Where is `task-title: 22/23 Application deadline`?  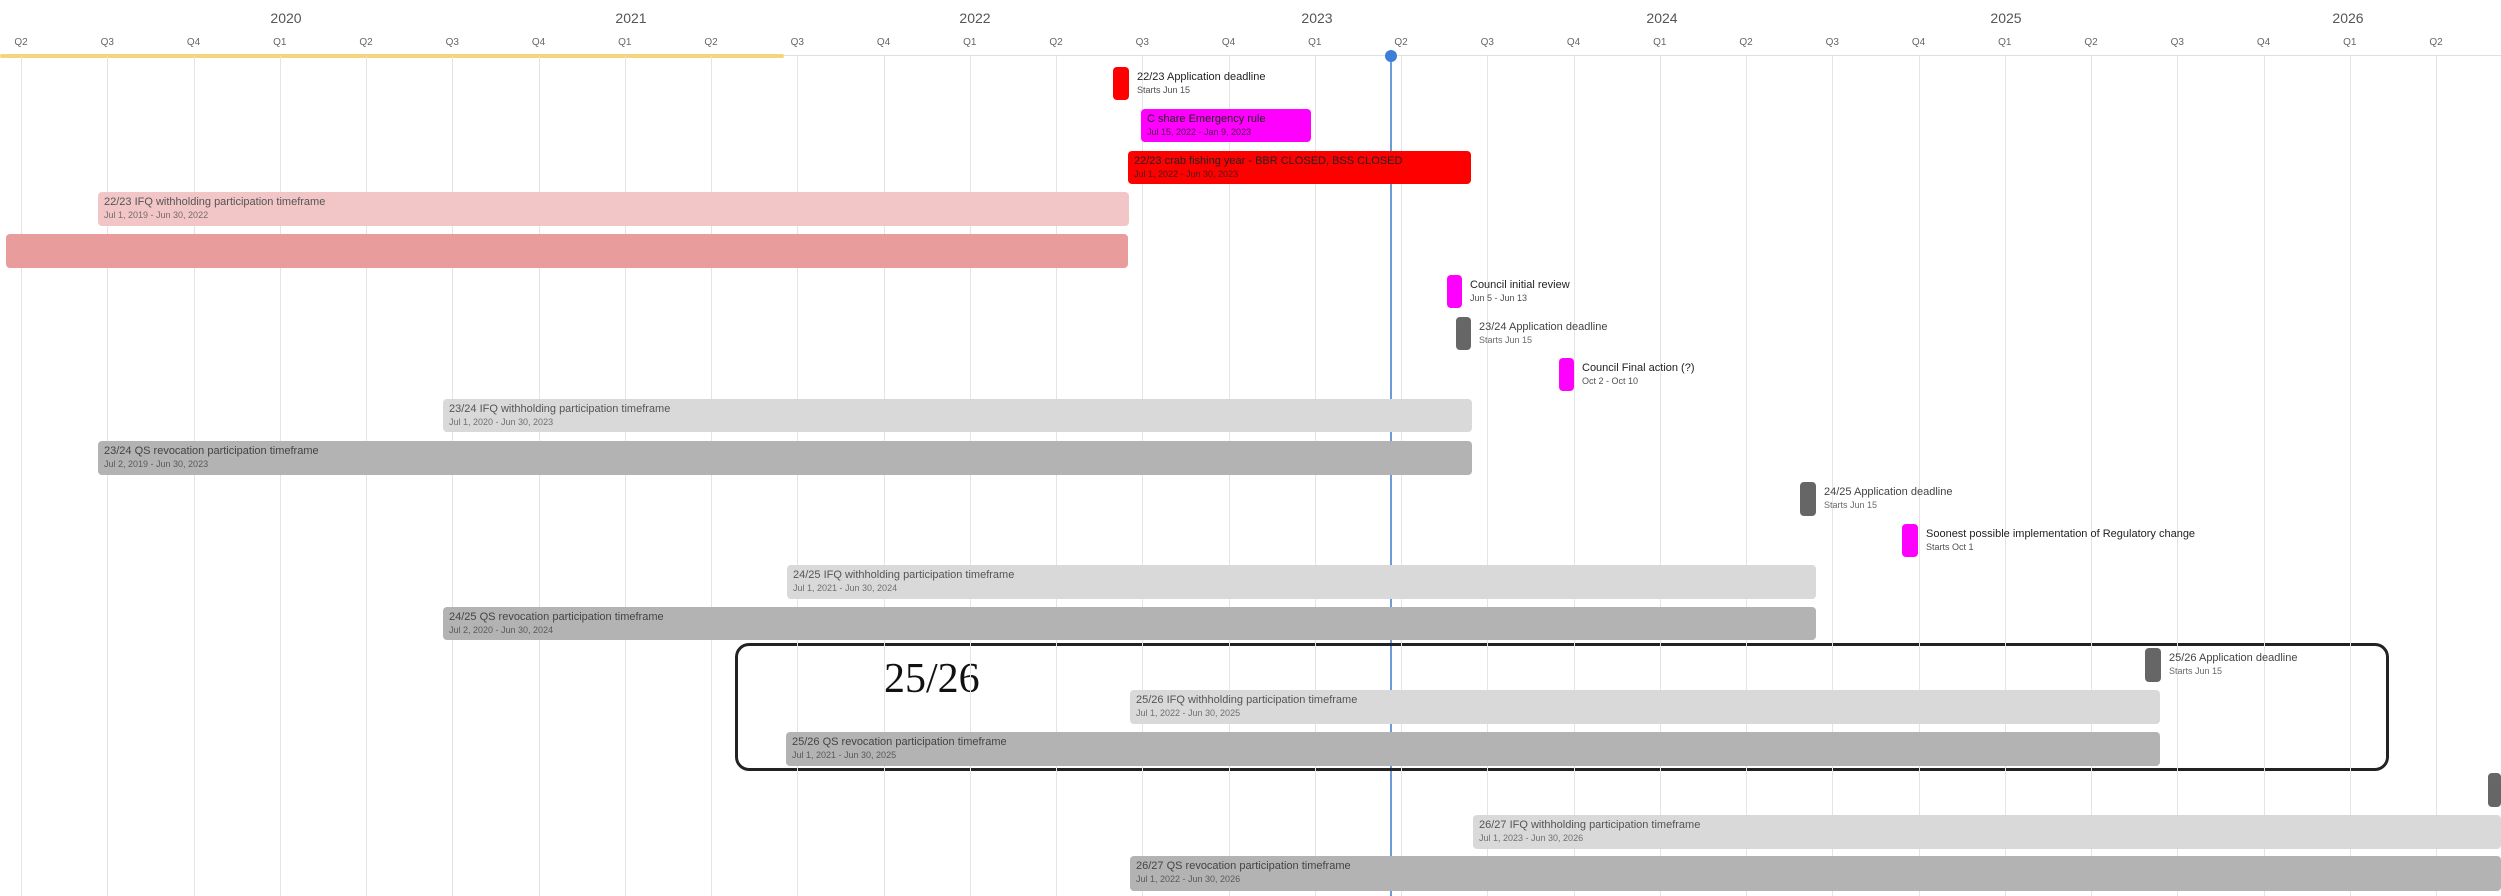 task-title: 22/23 Application deadline is located at coordinates (1201, 77).